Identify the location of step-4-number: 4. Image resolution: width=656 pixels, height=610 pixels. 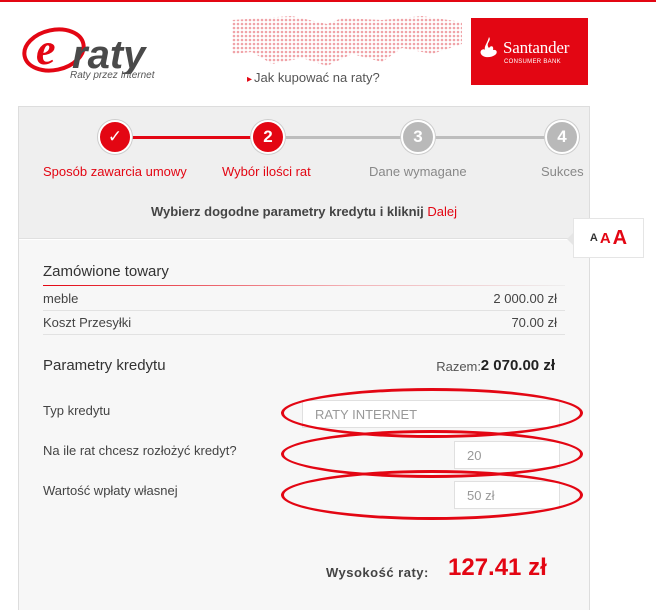
(562, 136).